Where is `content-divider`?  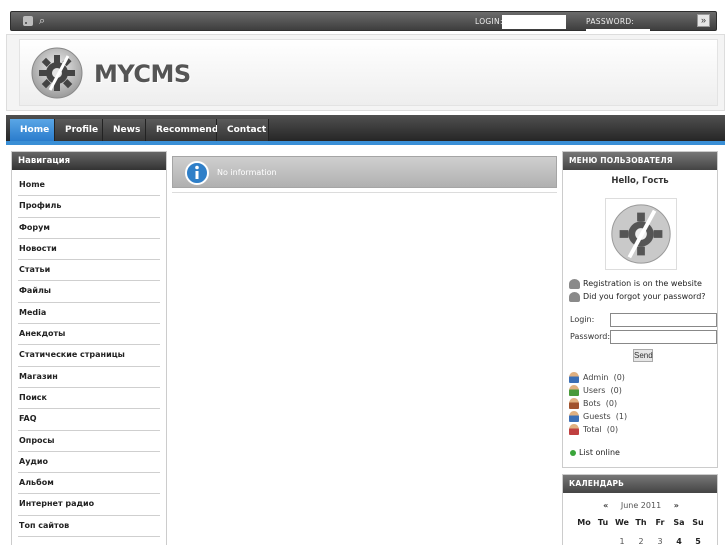
content-divider is located at coordinates (364, 192).